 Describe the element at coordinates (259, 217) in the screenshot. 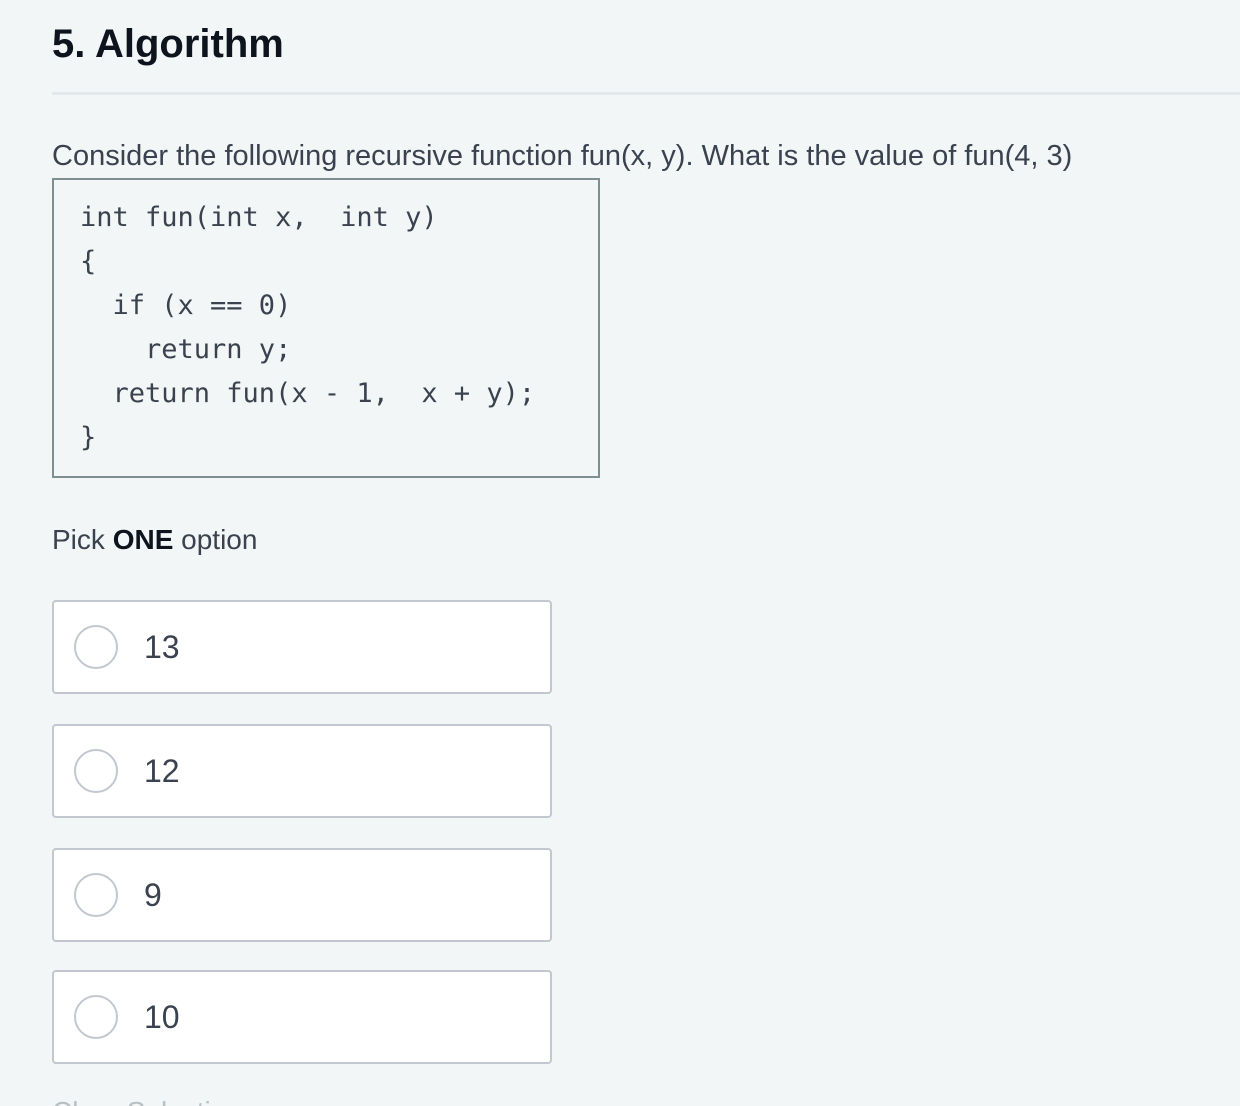

I see `code-line: int fun(int x, int y)` at that location.